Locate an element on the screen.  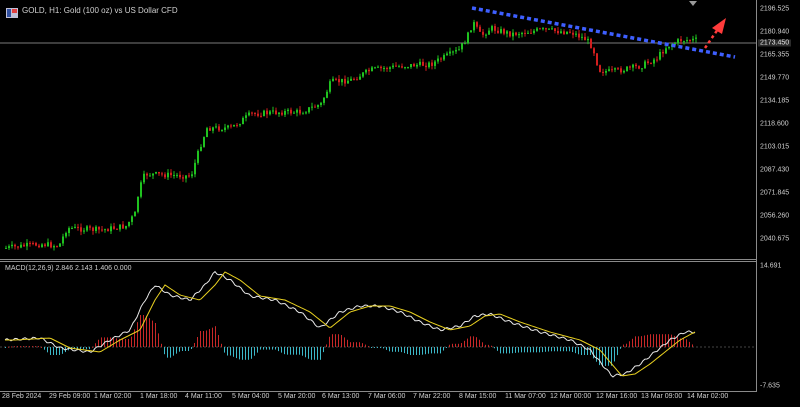
descending-trendline is located at coordinates (603, 32).